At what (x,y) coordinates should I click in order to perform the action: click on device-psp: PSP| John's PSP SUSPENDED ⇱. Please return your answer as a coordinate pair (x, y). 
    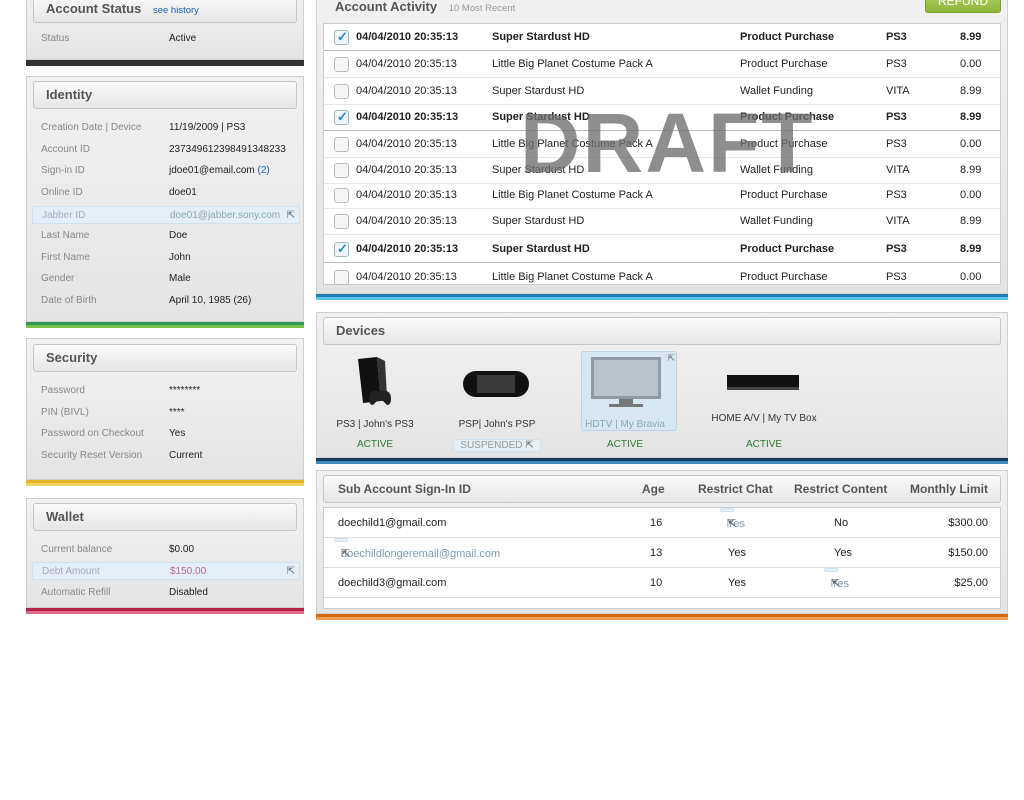
    Looking at the image, I should click on (497, 401).